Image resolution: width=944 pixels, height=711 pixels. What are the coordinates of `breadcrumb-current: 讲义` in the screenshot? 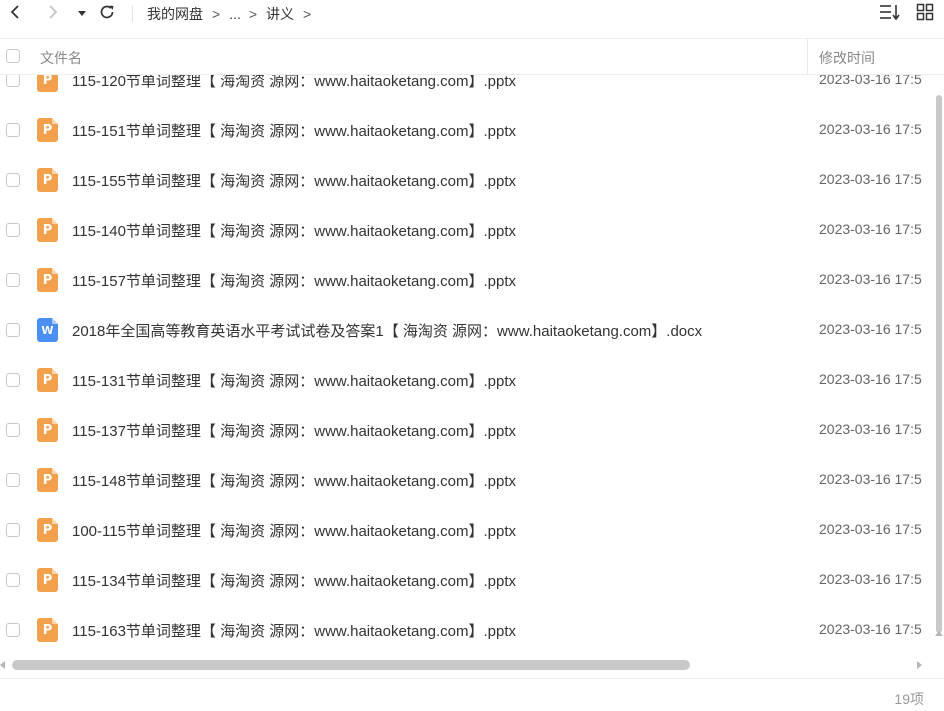 It's located at (280, 14).